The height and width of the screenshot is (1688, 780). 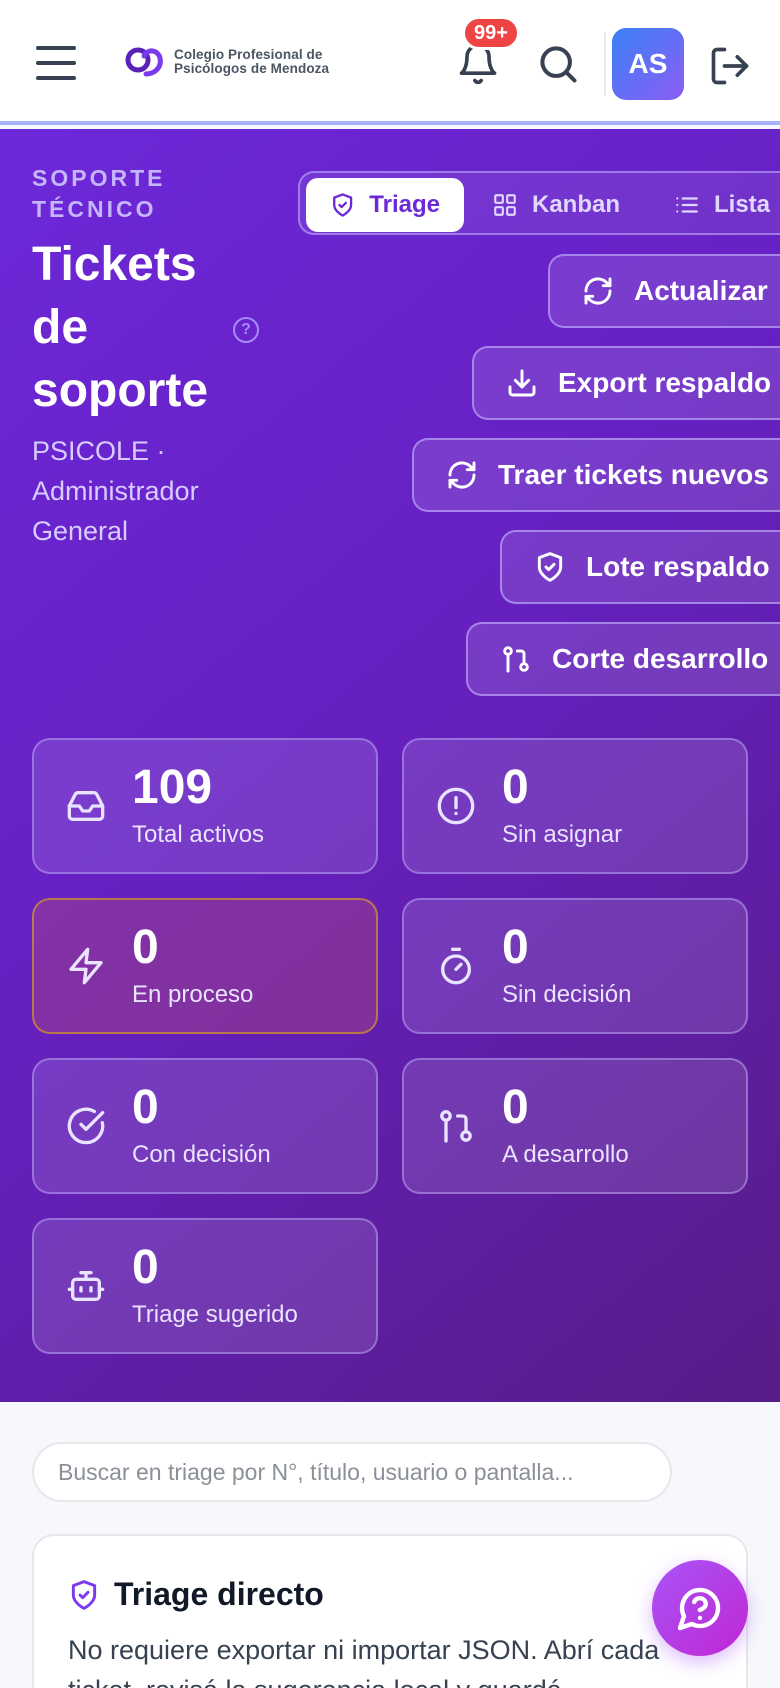 I want to click on bot-icon, so click(x=86, y=1286).